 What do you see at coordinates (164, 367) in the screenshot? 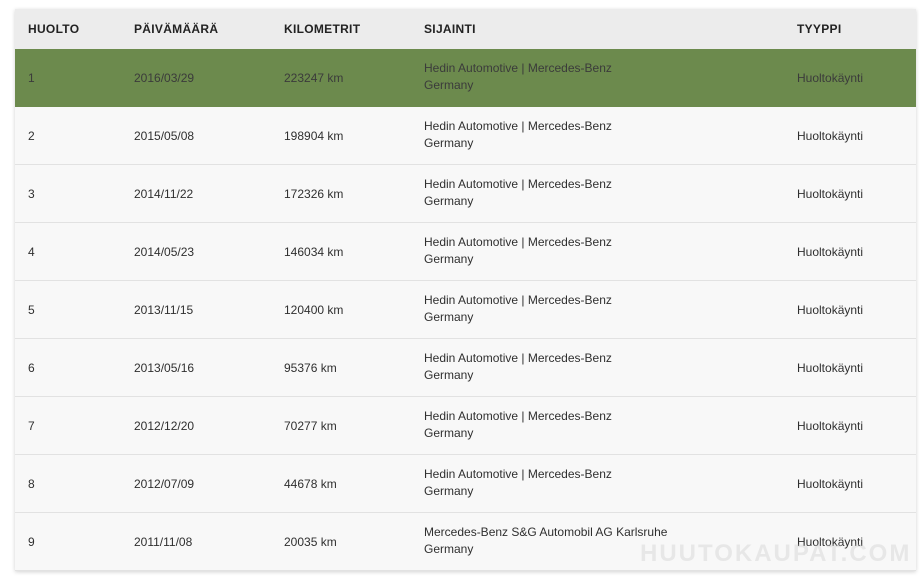
I see `cell-date: 2013/05/16` at bounding box center [164, 367].